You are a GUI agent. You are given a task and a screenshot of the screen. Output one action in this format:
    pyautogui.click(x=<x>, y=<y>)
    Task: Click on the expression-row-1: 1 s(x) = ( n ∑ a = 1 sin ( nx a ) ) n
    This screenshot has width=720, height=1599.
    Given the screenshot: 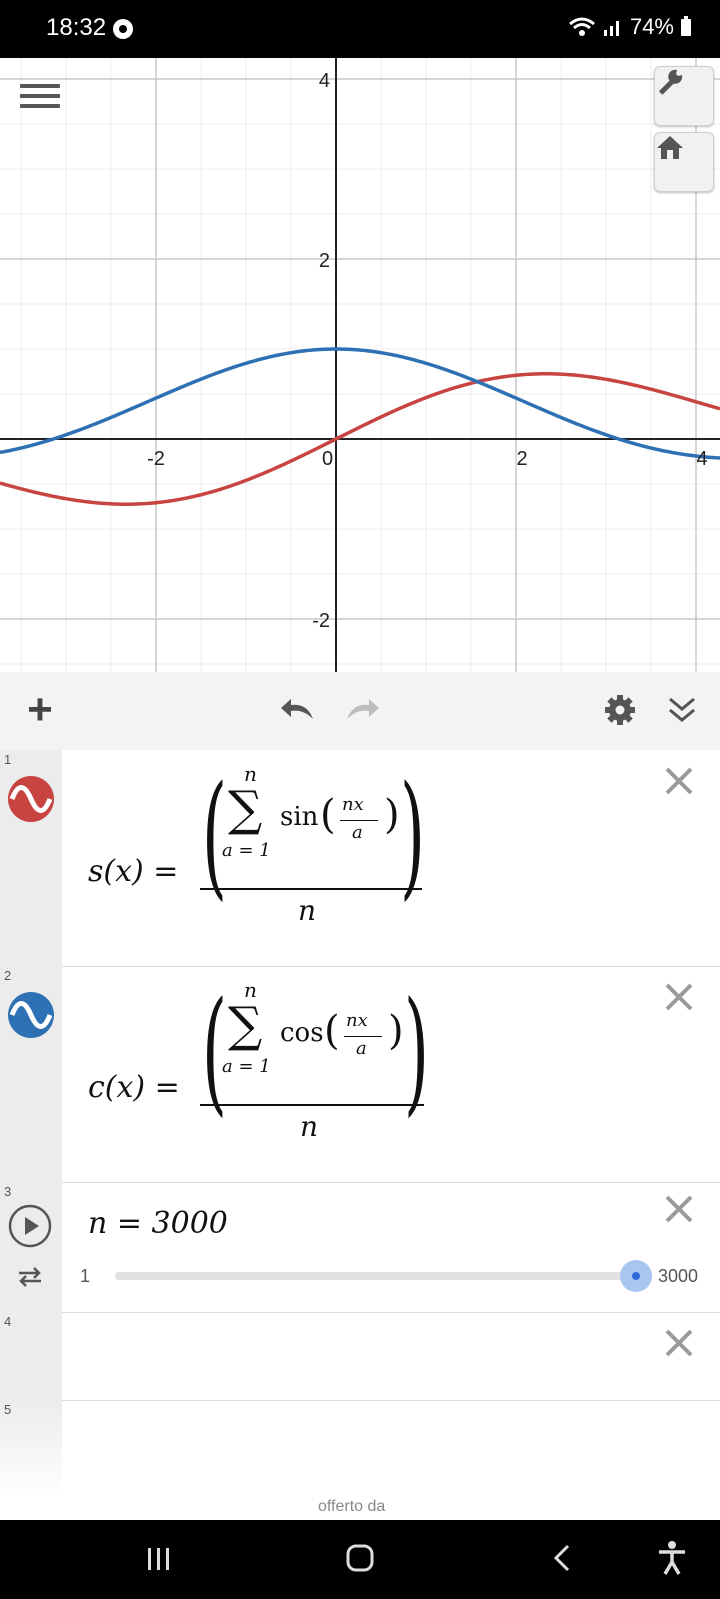 What is the action you would take?
    pyautogui.click(x=360, y=858)
    